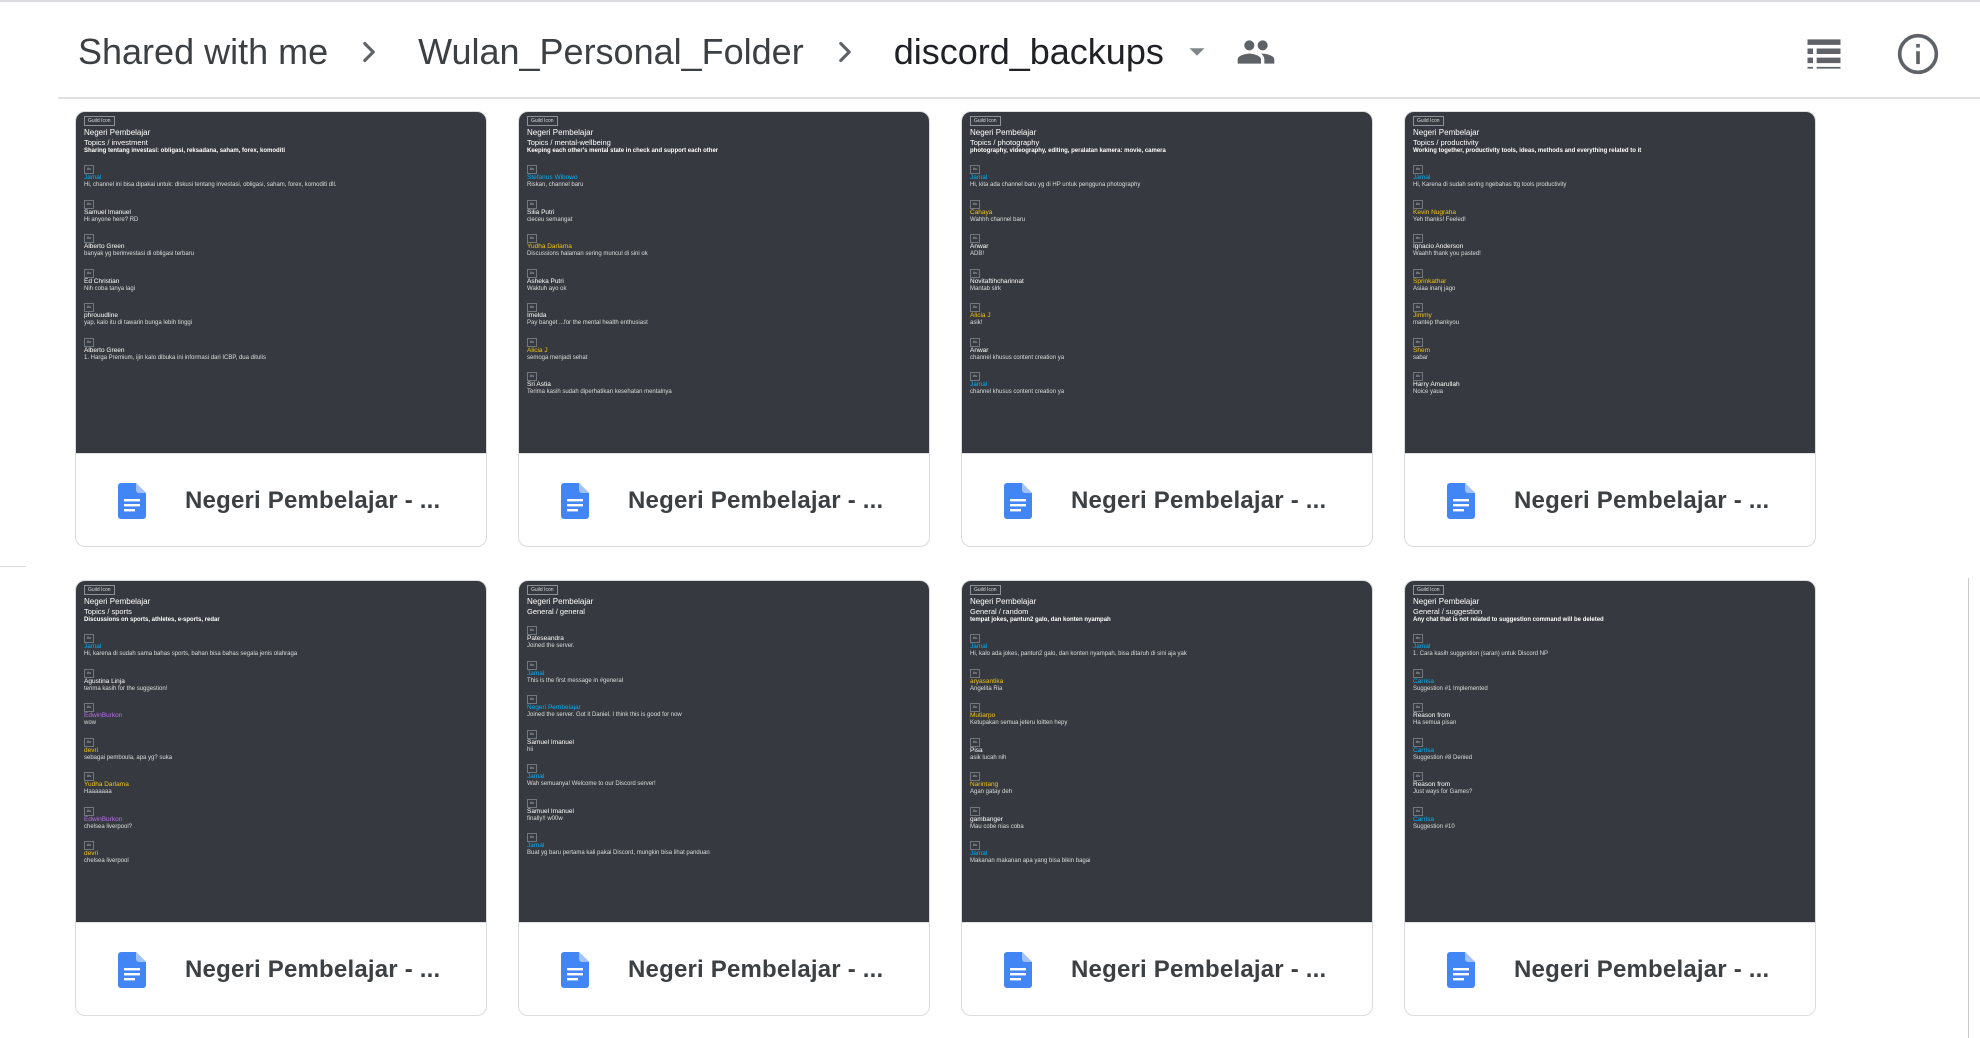 This screenshot has height=1038, width=1980. Describe the element at coordinates (724, 811) in the screenshot. I see `preview-message: Av Samuel Imanuel finally!! w00w` at that location.